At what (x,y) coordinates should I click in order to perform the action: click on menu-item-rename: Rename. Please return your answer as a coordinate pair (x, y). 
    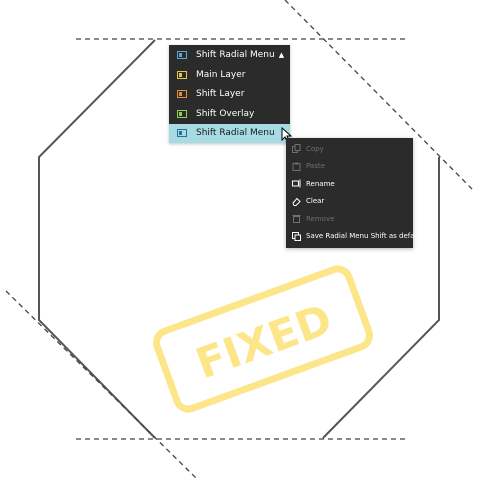
    Looking at the image, I should click on (349, 184).